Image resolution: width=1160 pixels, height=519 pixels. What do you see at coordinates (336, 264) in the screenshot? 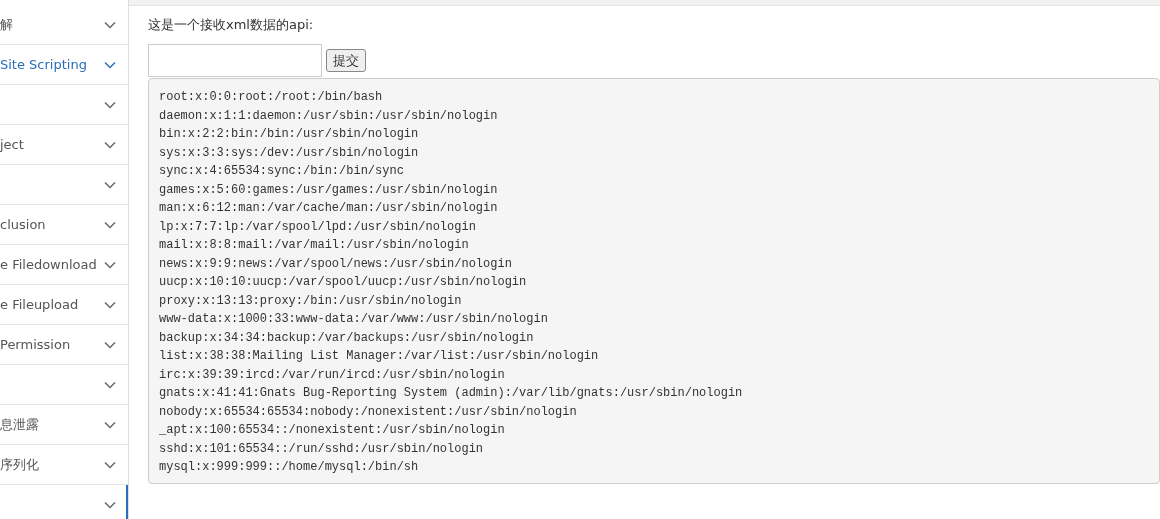
I see `output-line: news:x:9:9:news:/var/spool/news:/usr/sbin/nologin` at bounding box center [336, 264].